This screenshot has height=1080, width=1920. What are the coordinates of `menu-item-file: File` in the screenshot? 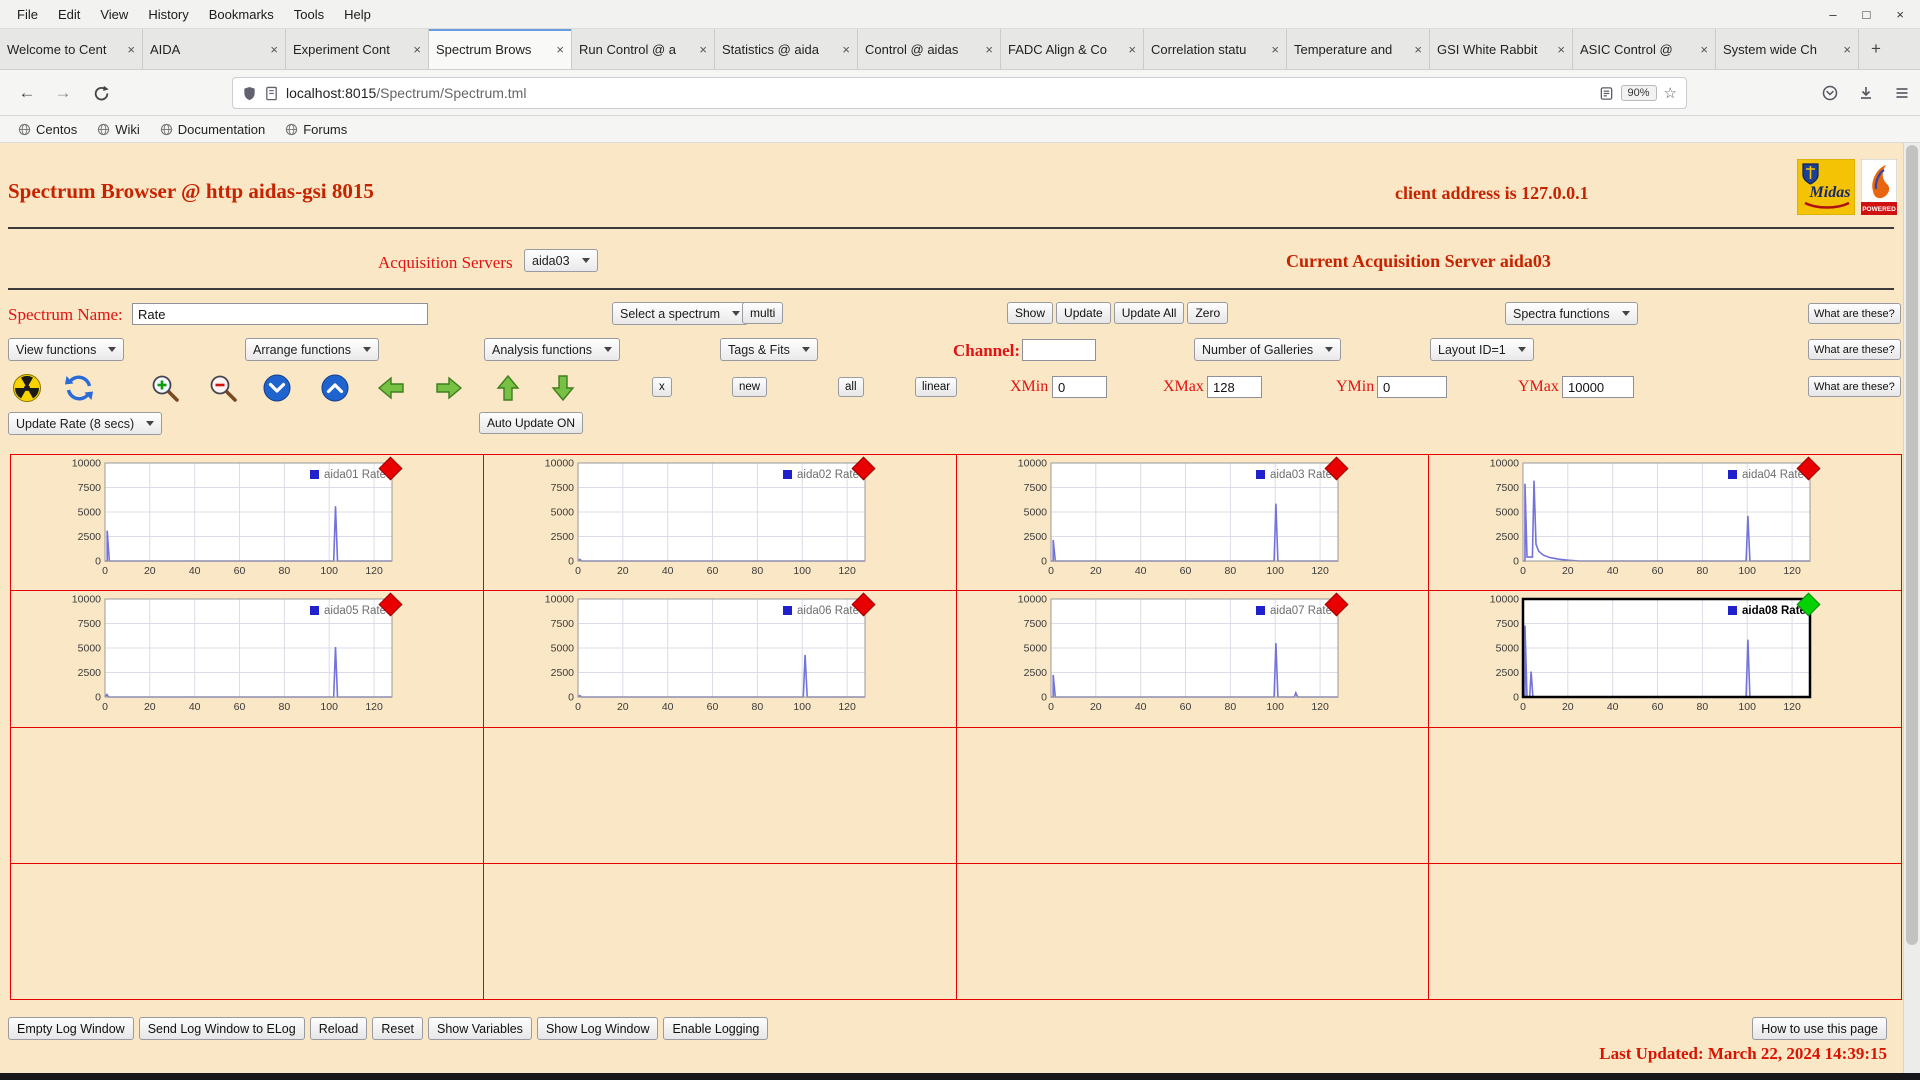 It's located at (27, 14).